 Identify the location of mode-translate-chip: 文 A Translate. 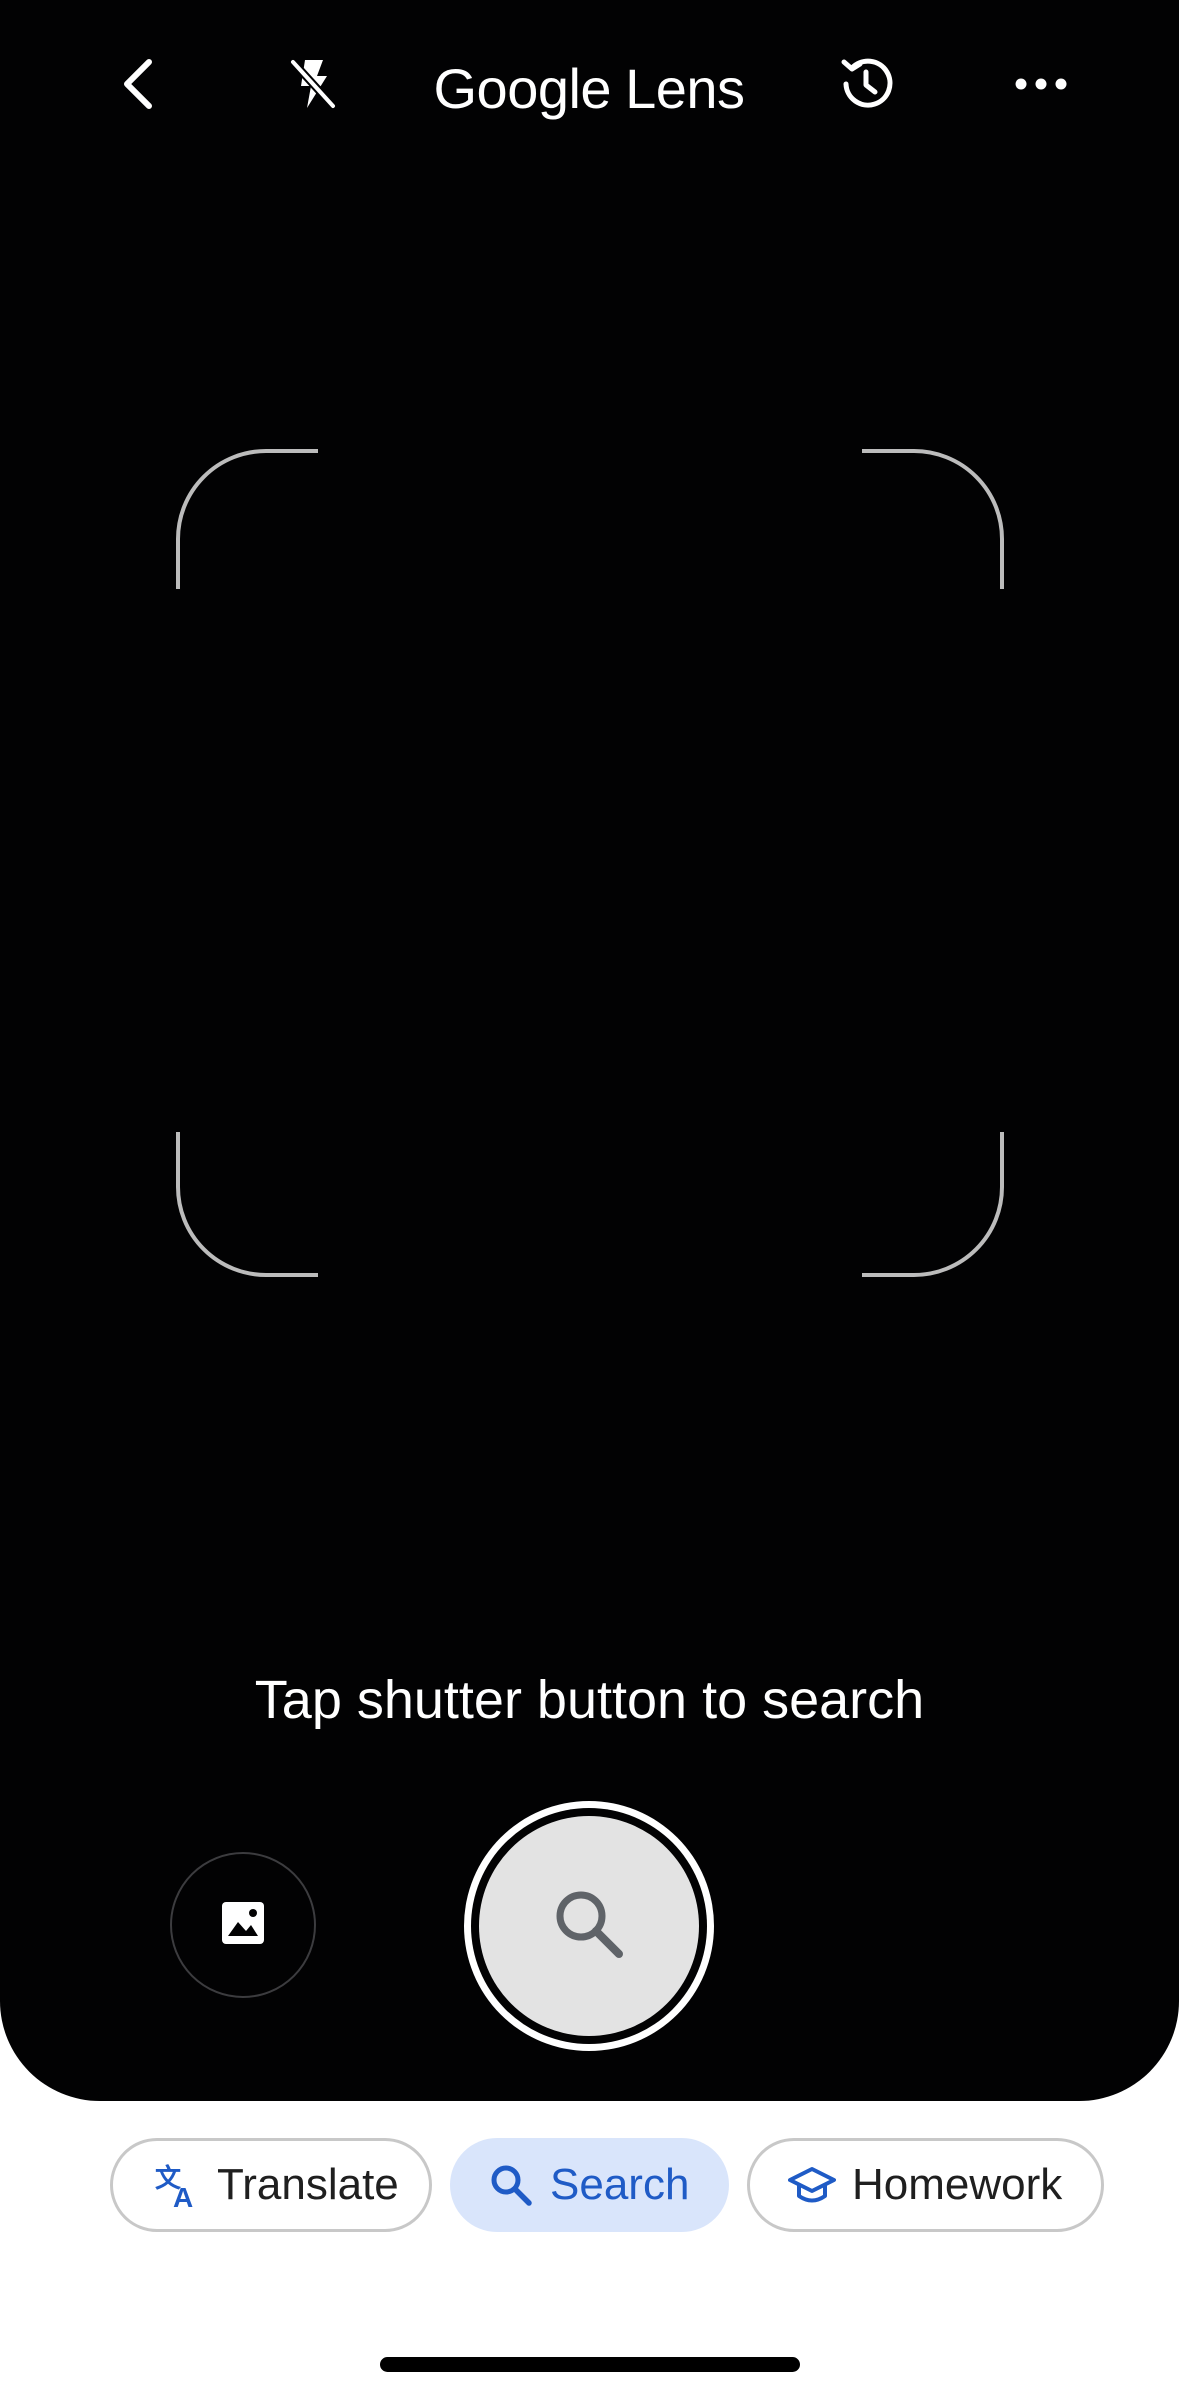
(271, 2185).